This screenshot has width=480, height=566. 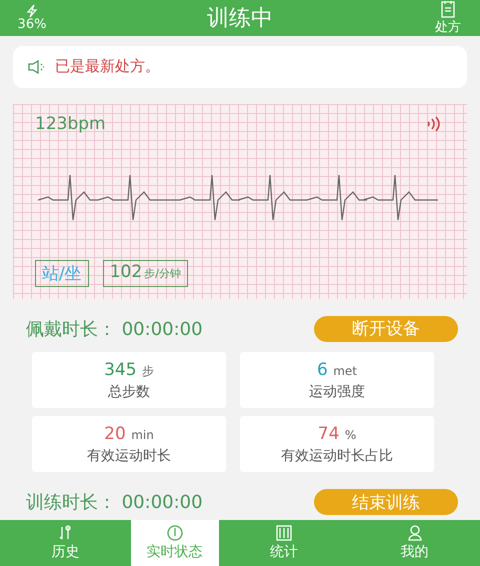 I want to click on person-icon, so click(x=414, y=533).